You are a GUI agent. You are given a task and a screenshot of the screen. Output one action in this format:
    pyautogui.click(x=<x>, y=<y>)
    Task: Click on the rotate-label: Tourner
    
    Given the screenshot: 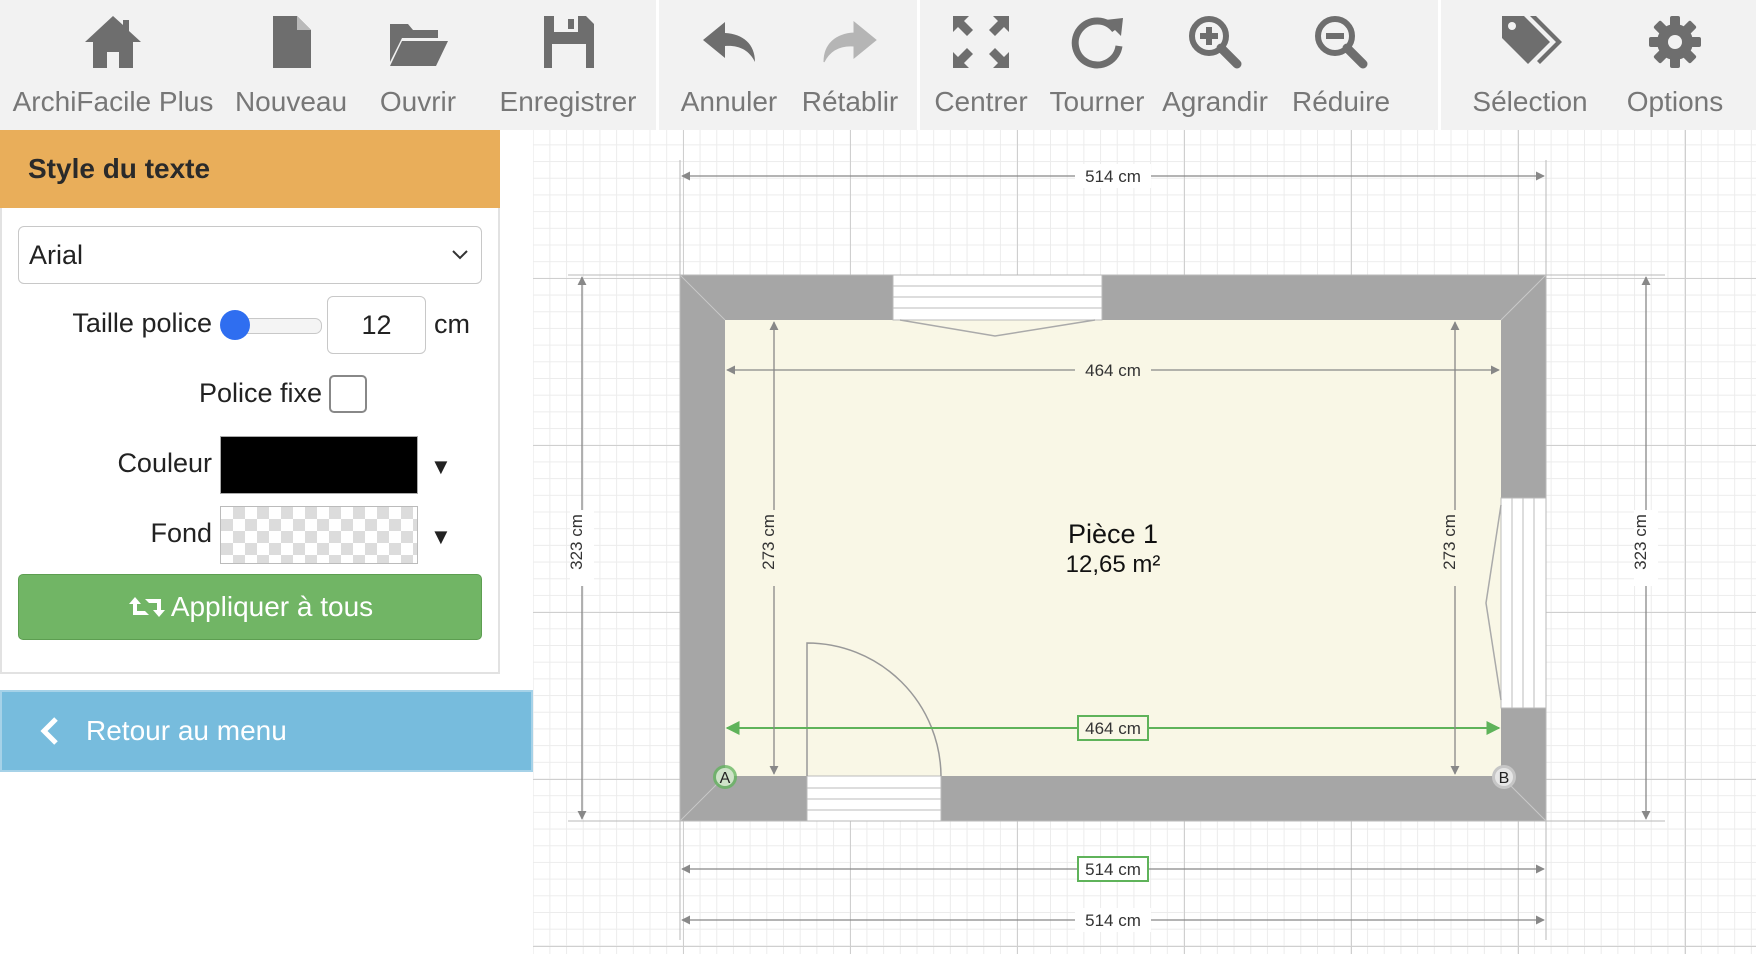 What is the action you would take?
    pyautogui.click(x=1097, y=101)
    